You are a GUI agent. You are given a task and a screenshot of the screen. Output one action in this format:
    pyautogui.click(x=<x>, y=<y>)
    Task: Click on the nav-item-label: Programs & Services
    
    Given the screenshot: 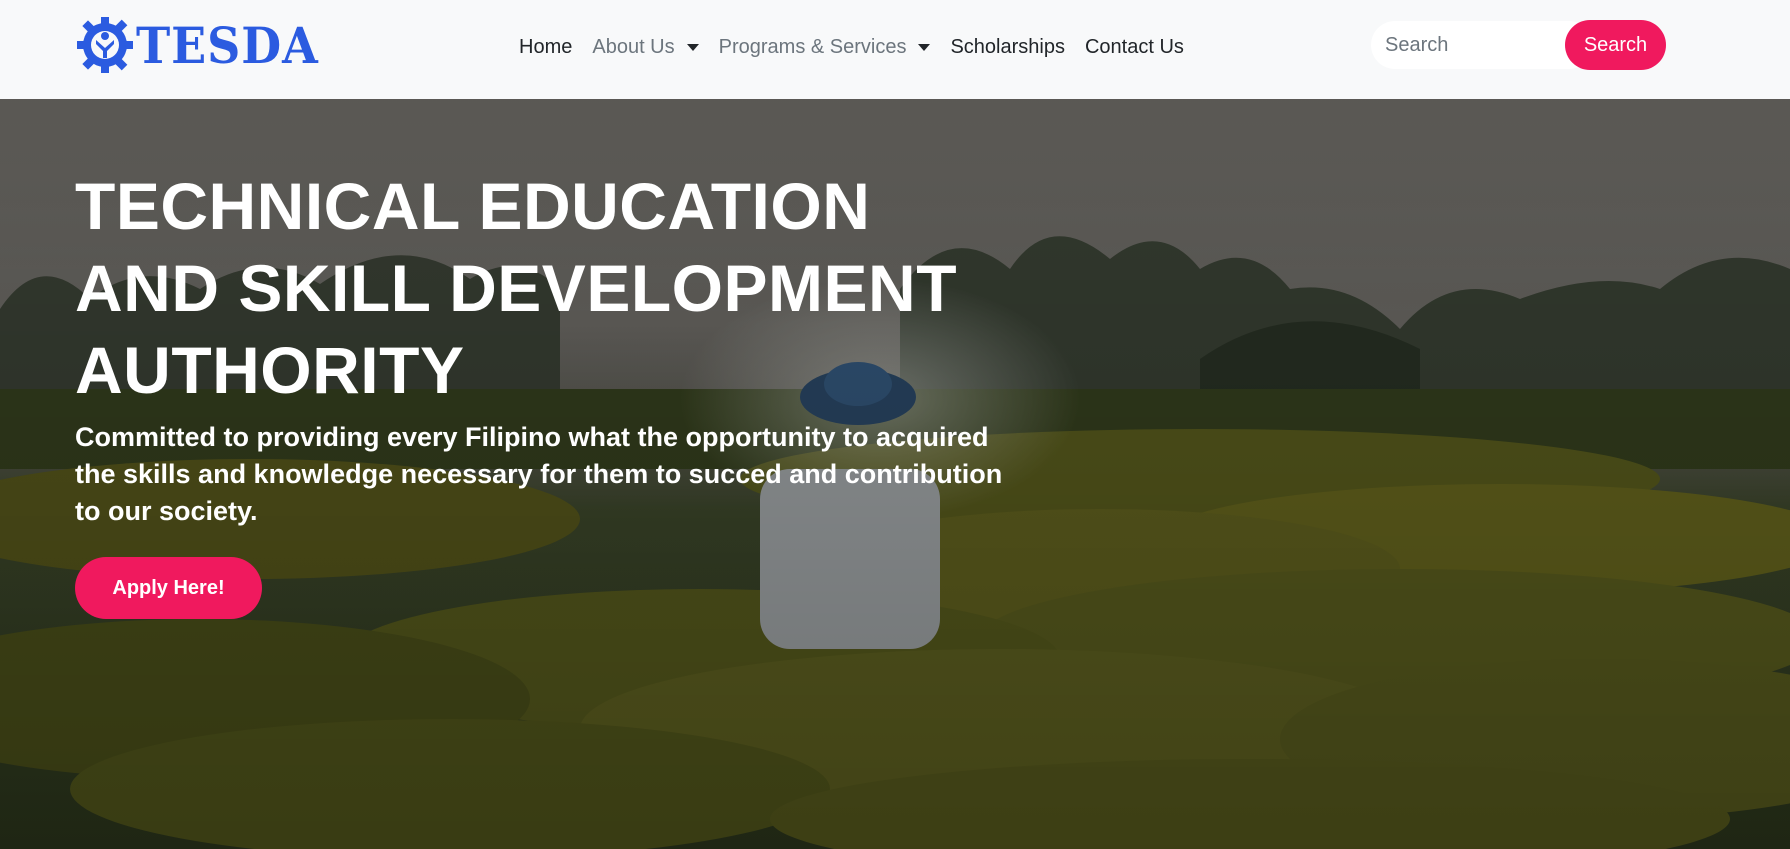 What is the action you would take?
    pyautogui.click(x=812, y=46)
    